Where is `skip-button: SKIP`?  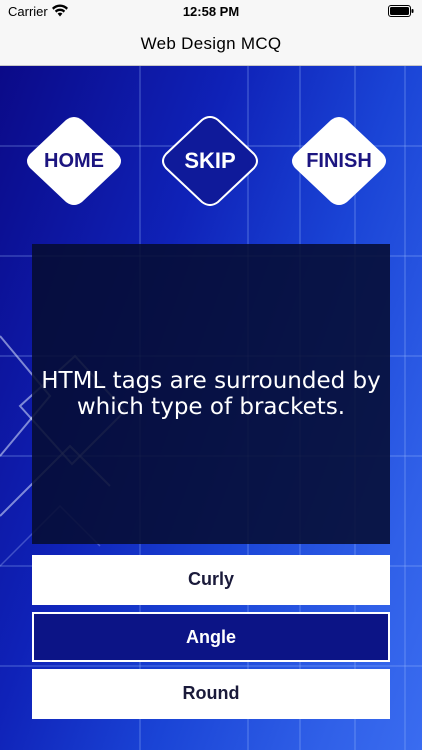 skip-button: SKIP is located at coordinates (210, 161).